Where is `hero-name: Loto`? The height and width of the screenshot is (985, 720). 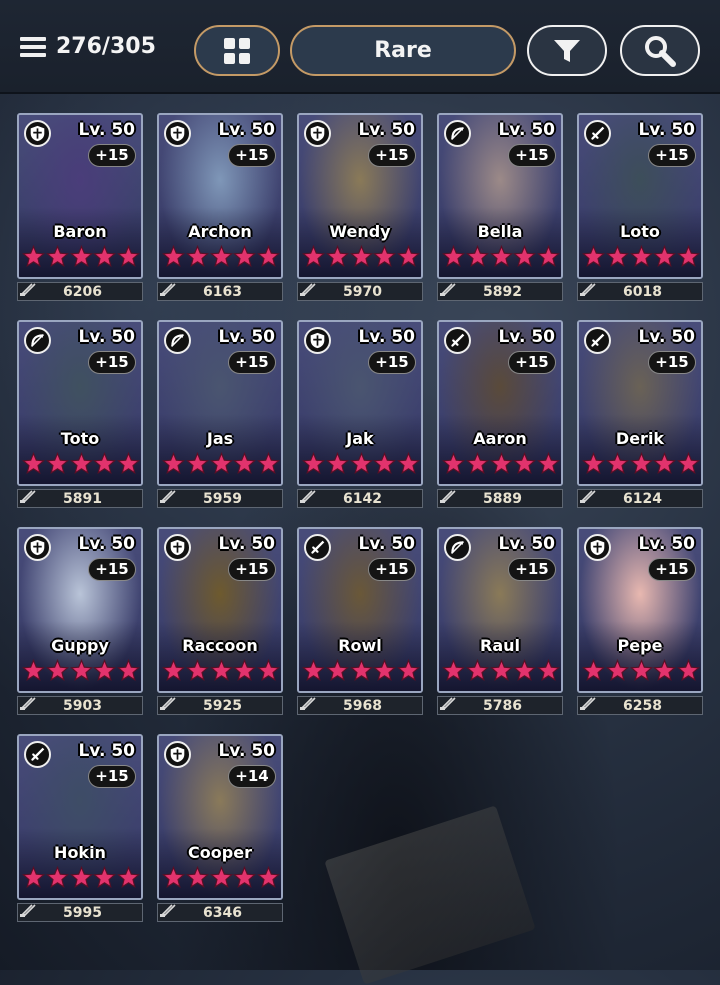
hero-name: Loto is located at coordinates (640, 231).